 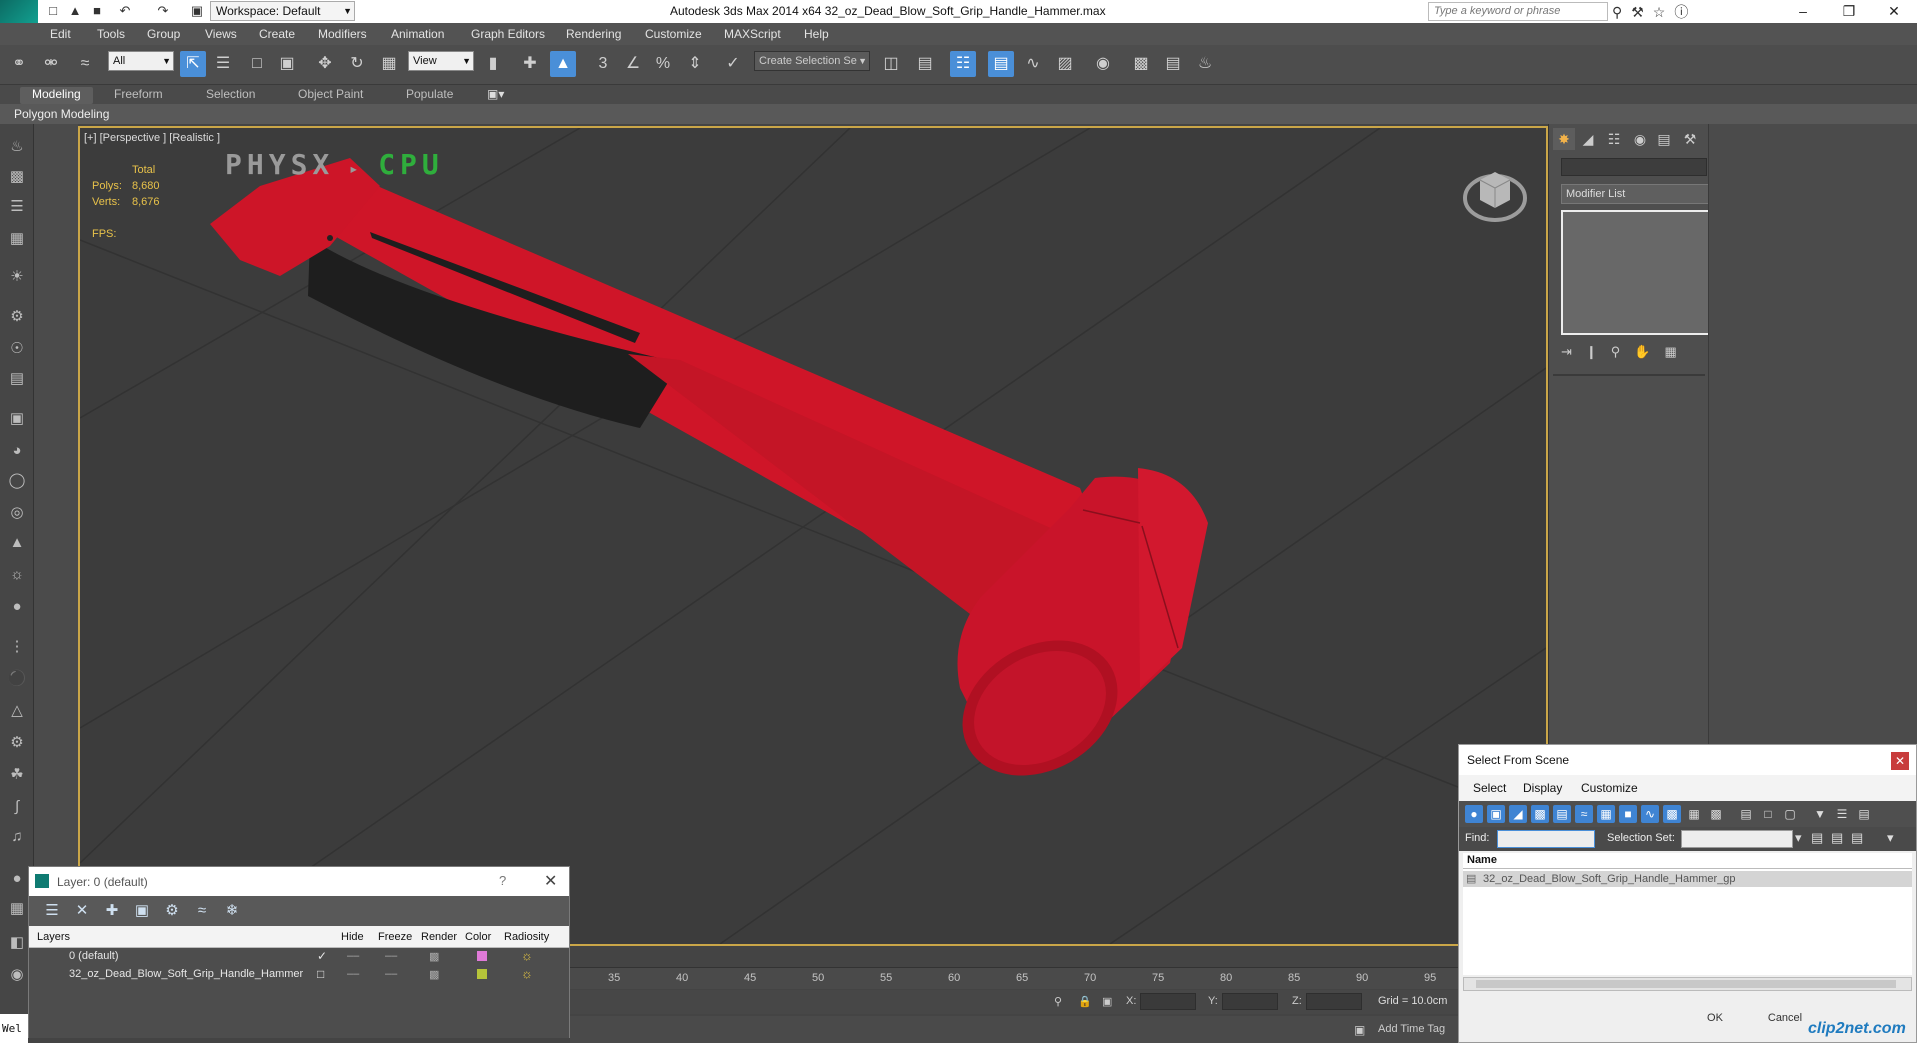 What do you see at coordinates (1687, 861) in the screenshot?
I see `name-column-header: Name` at bounding box center [1687, 861].